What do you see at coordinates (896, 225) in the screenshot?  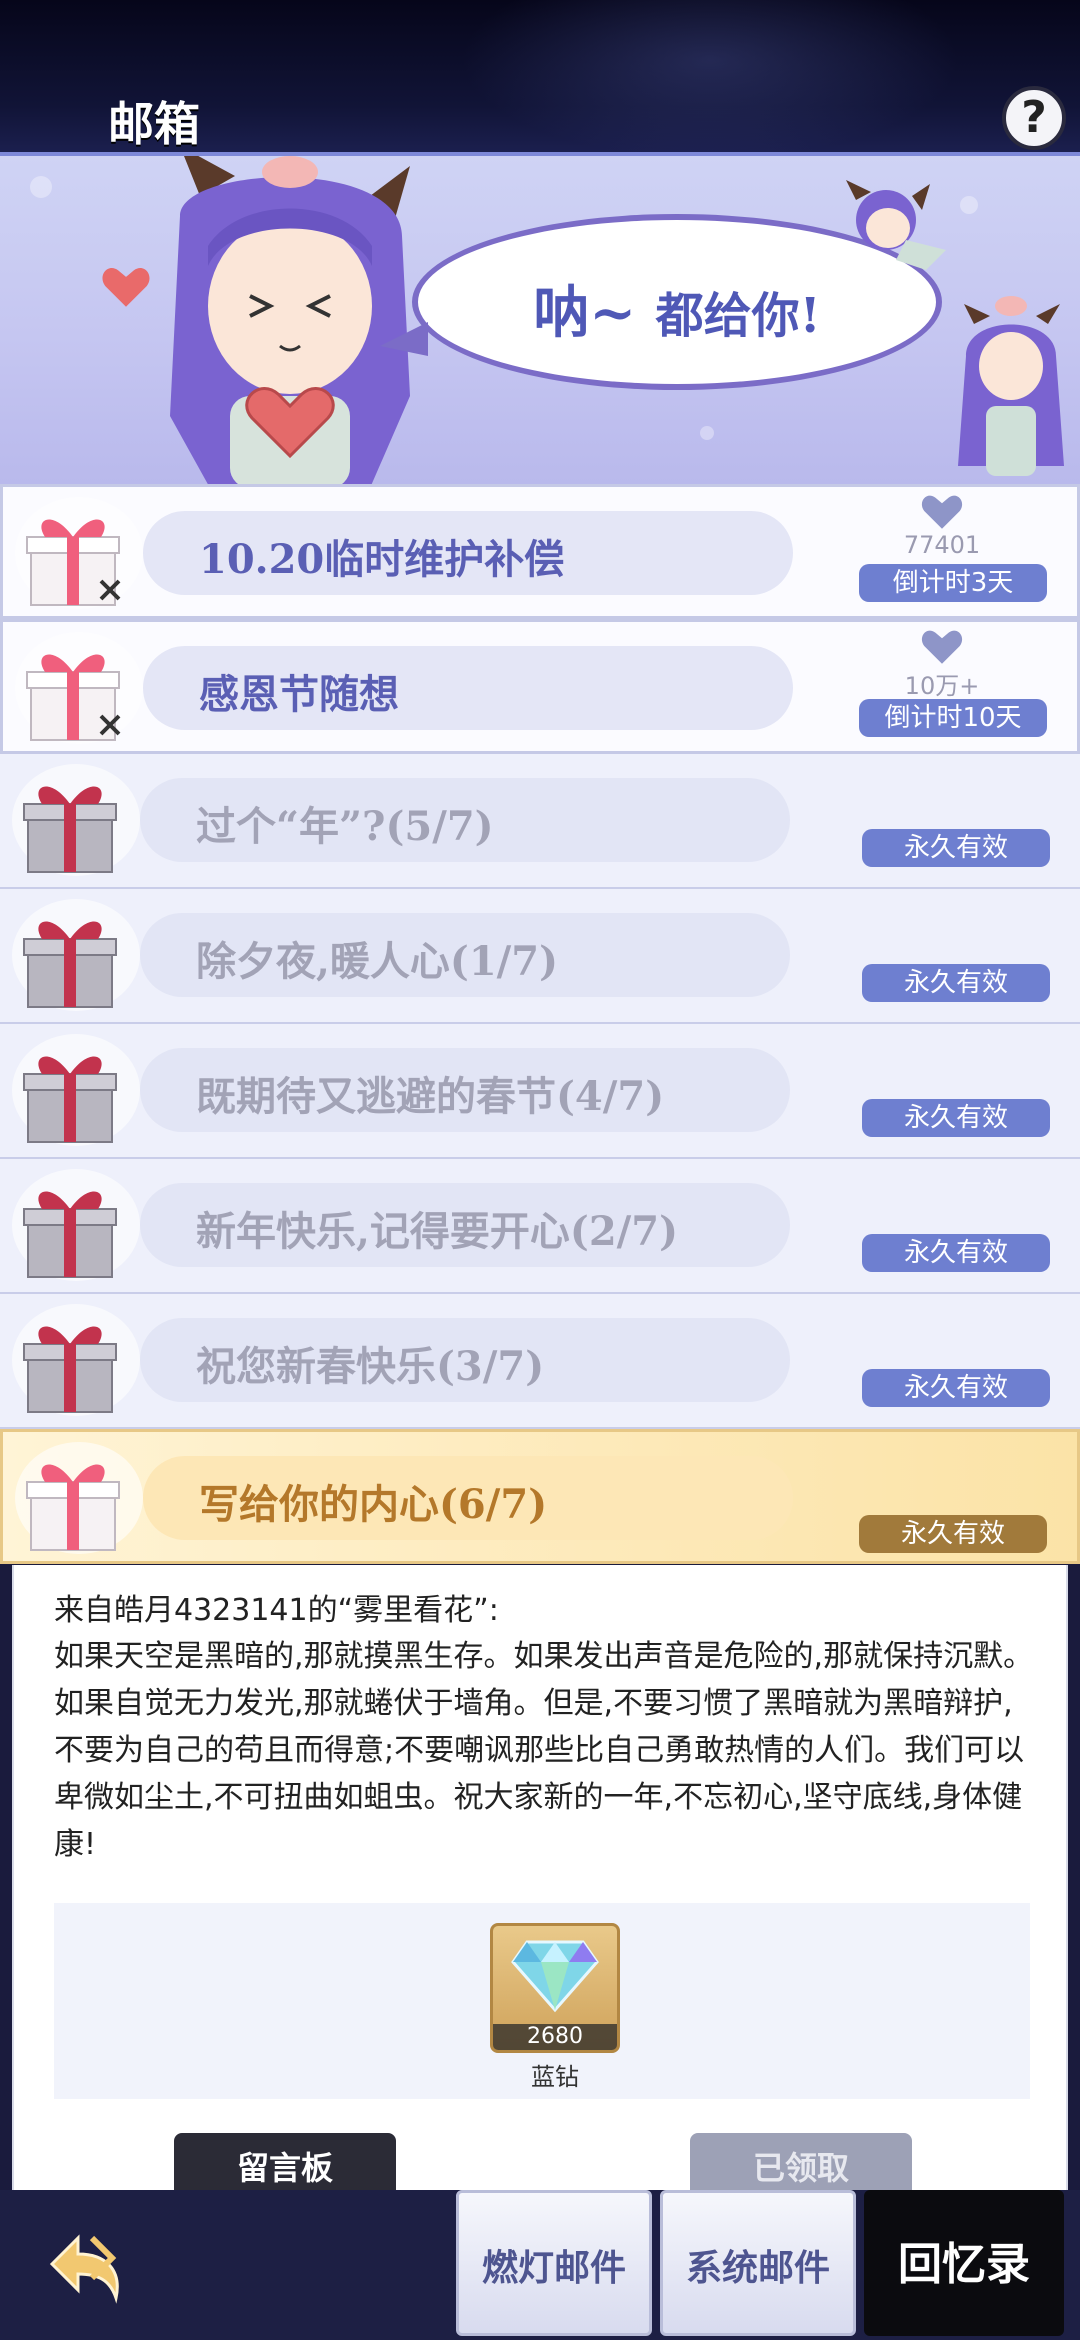 I see `chibi-flying-illustration` at bounding box center [896, 225].